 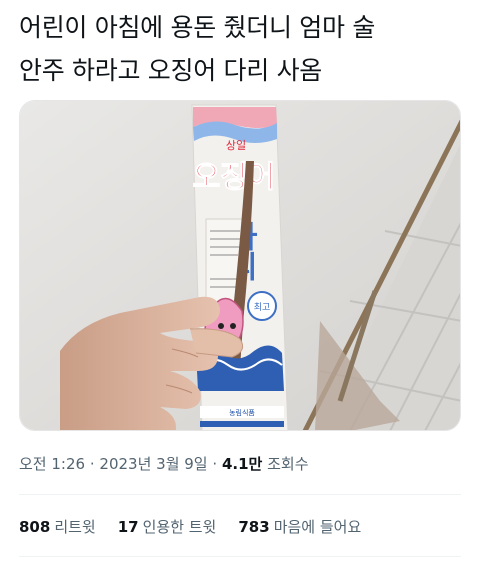 I want to click on squid-package: 상일 오징어 다리 최고 농림식품, so click(x=240, y=267).